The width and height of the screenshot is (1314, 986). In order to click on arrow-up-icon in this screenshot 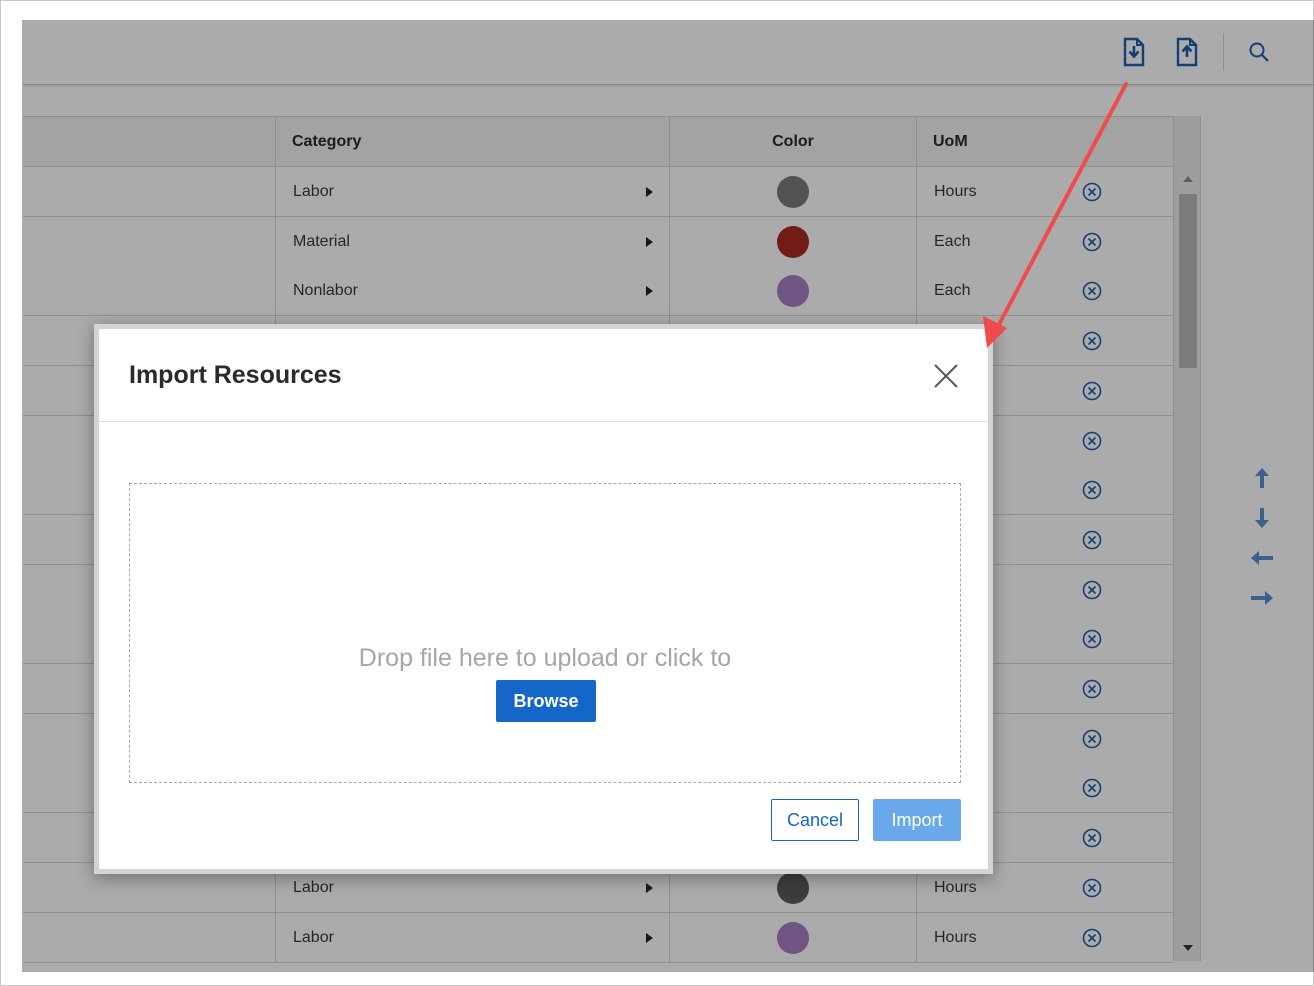, I will do `click(1262, 478)`.